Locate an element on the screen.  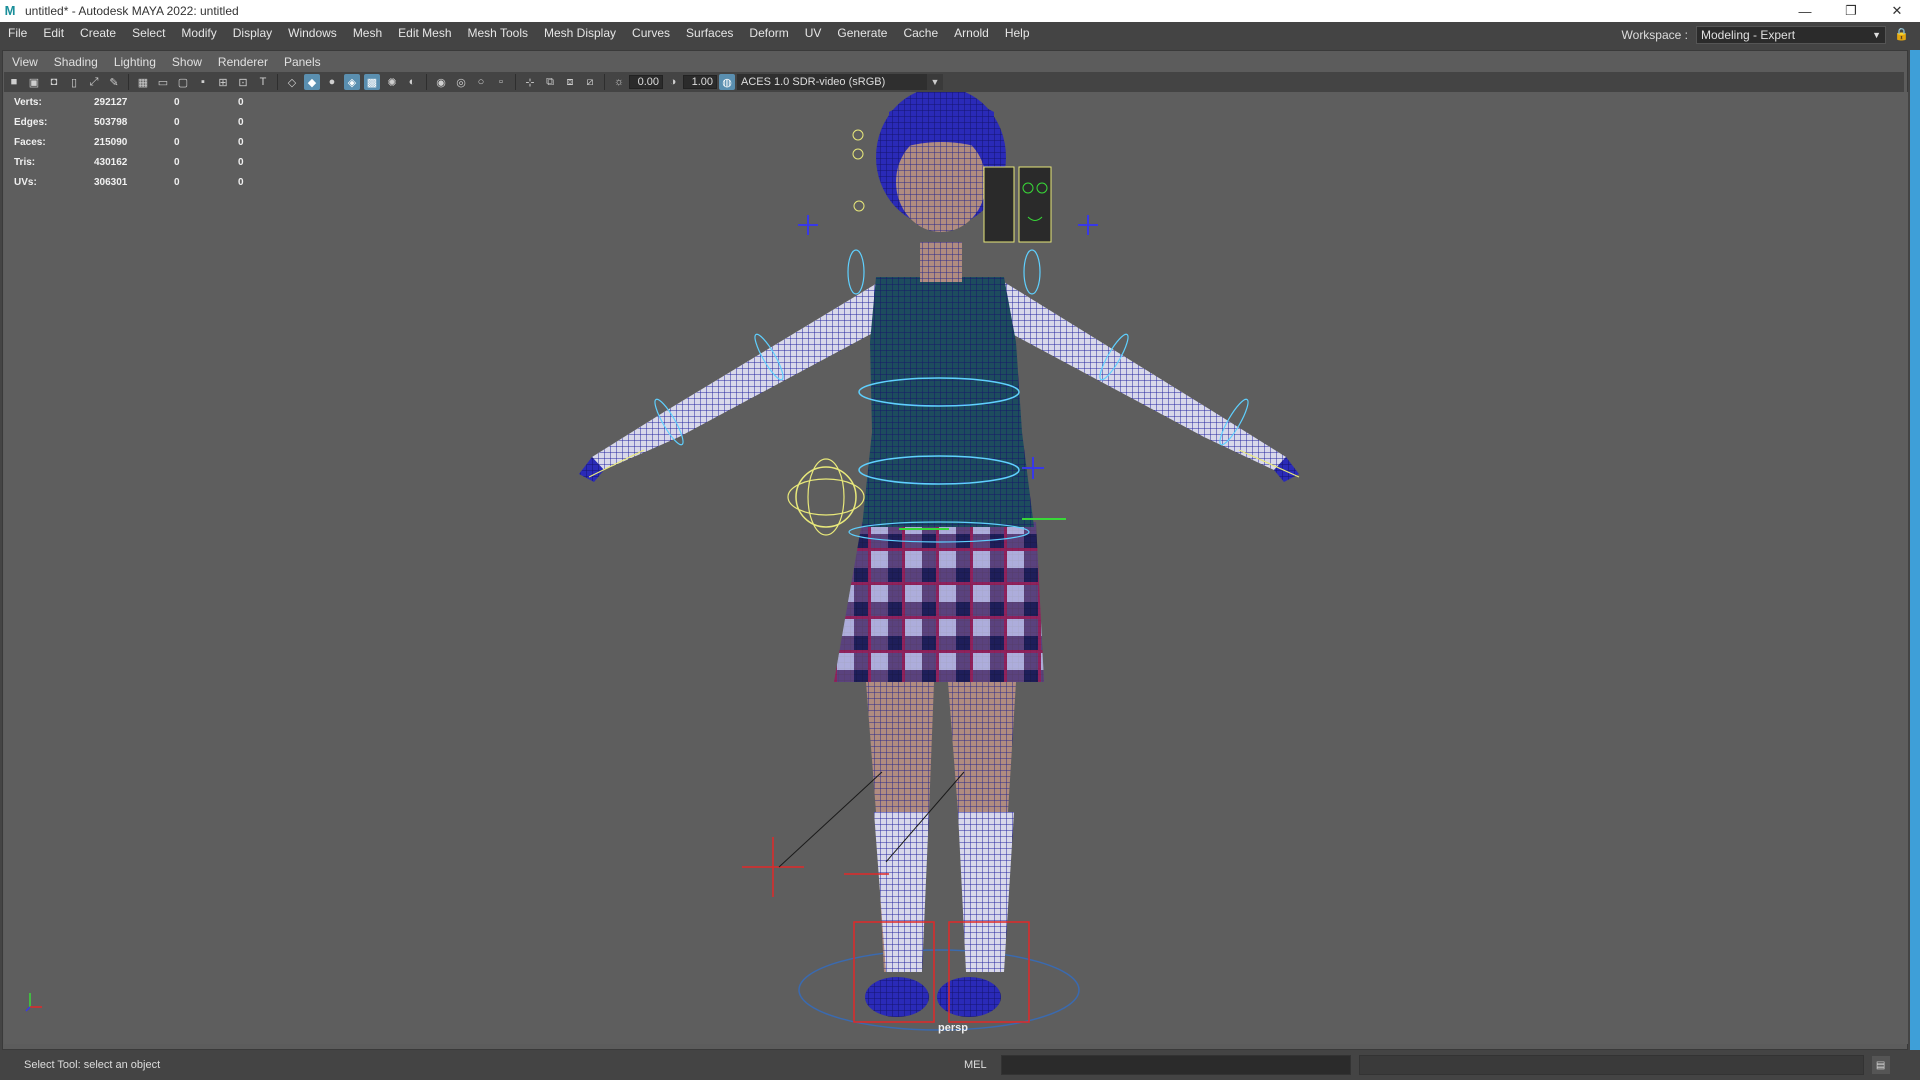
workspace-selector: Workspace : Modeling - Expert ▼ 🔒 is located at coordinates (1765, 35).